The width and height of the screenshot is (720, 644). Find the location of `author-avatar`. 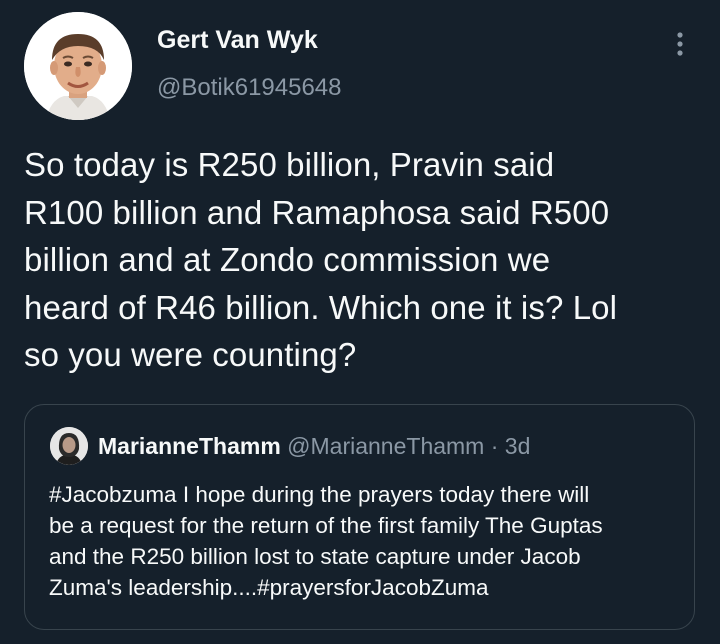

author-avatar is located at coordinates (78, 66).